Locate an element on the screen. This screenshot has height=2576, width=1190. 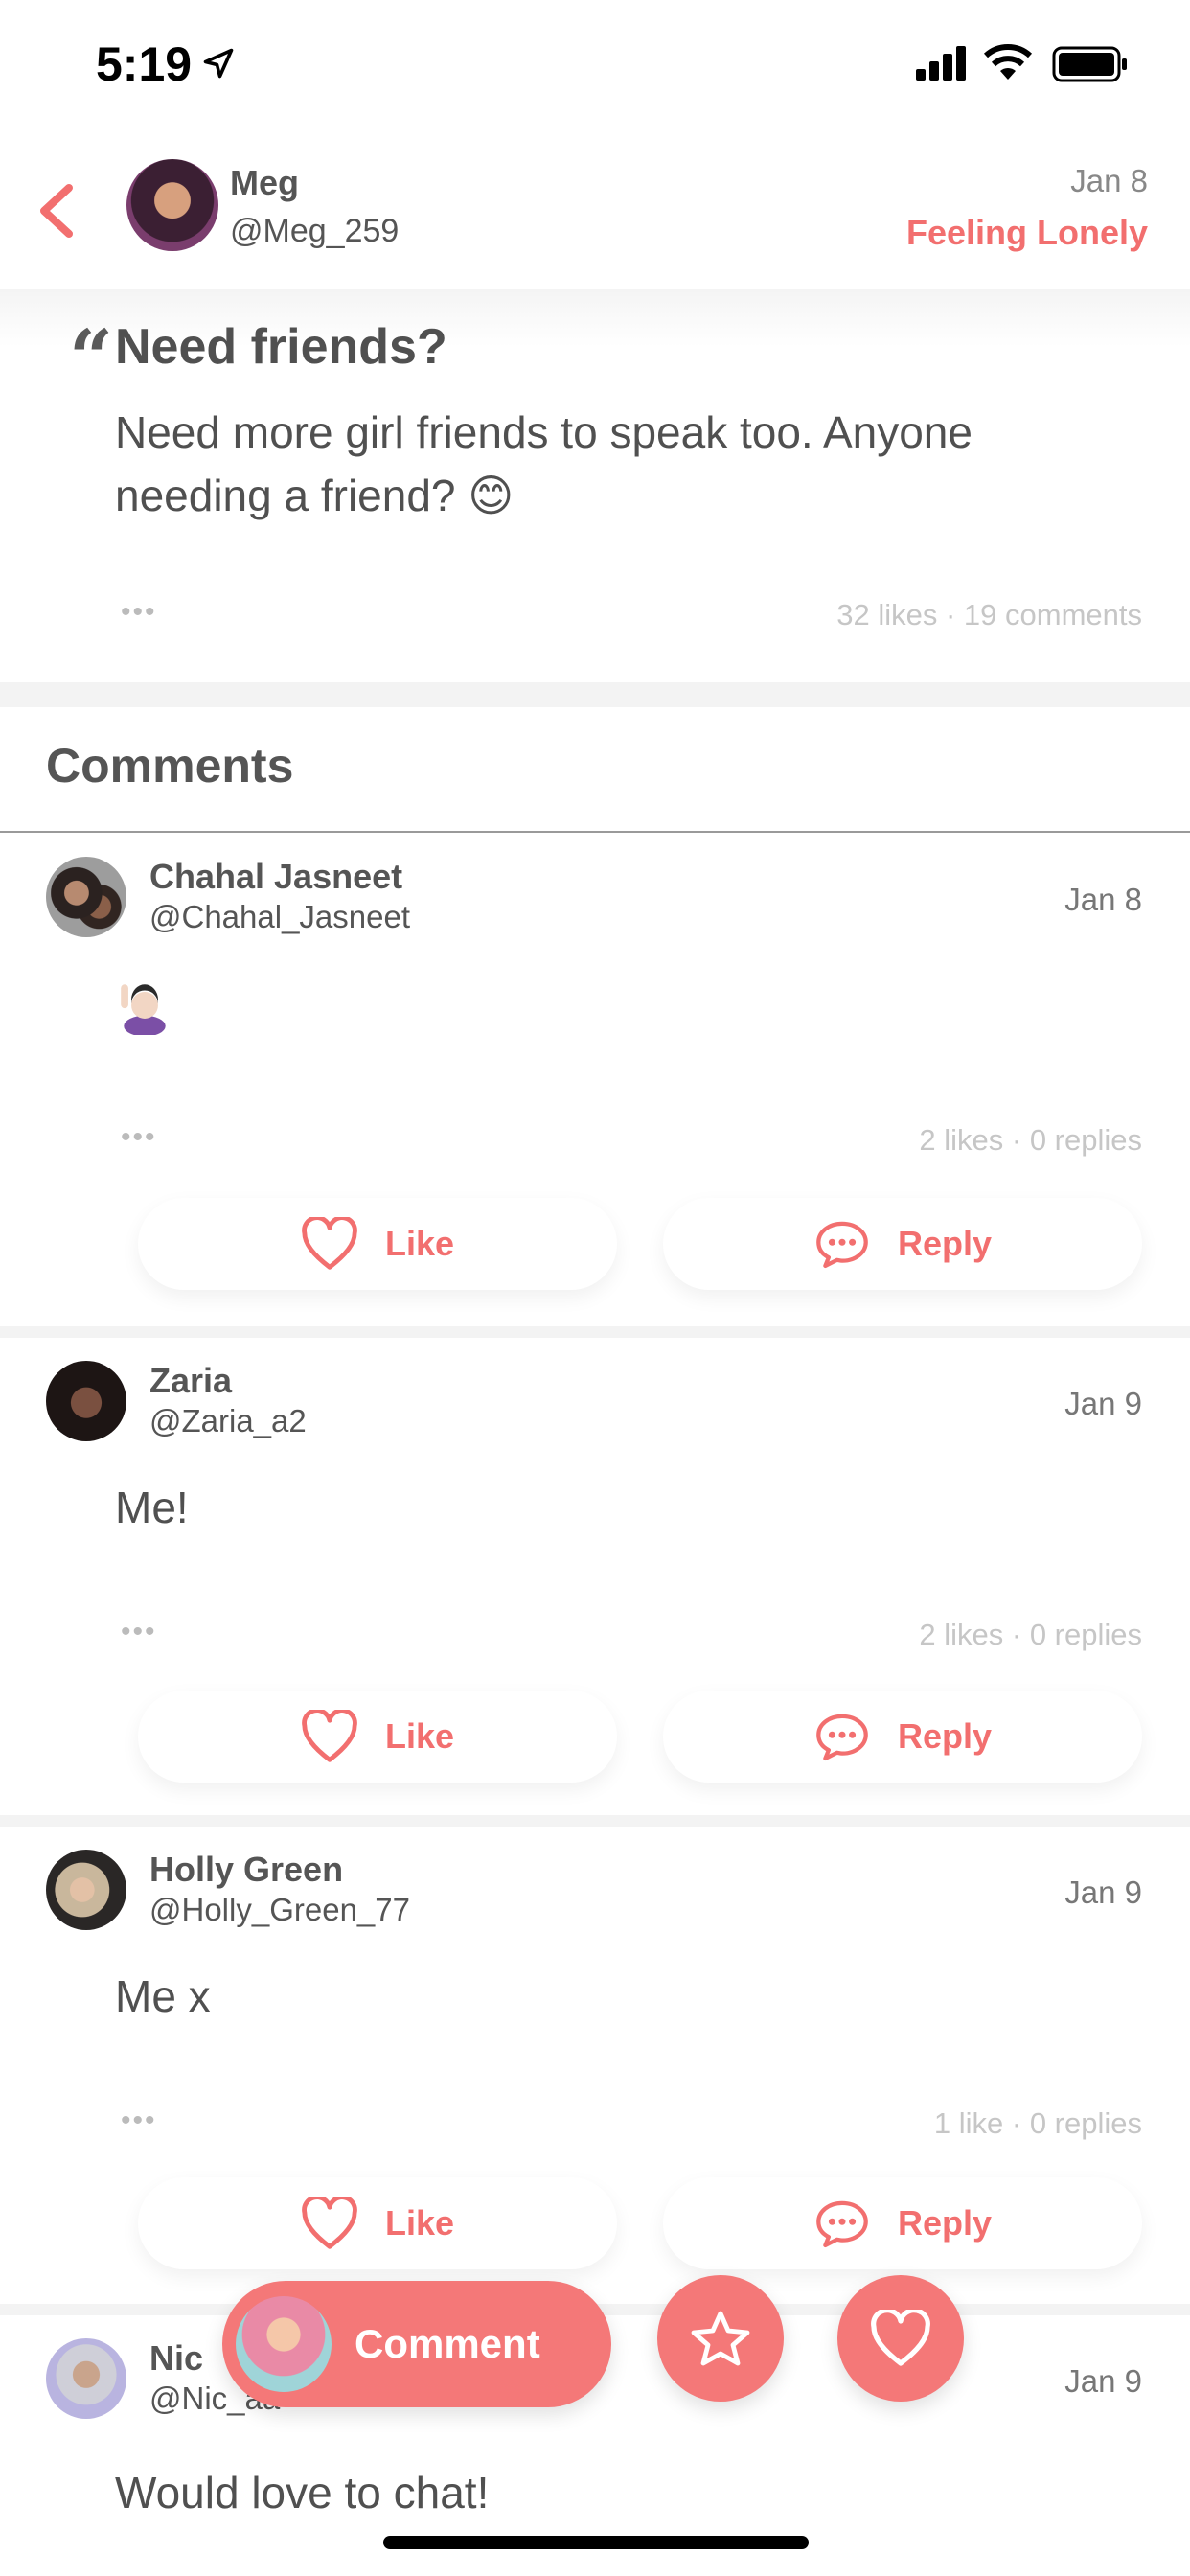
signal-icon is located at coordinates (941, 63).